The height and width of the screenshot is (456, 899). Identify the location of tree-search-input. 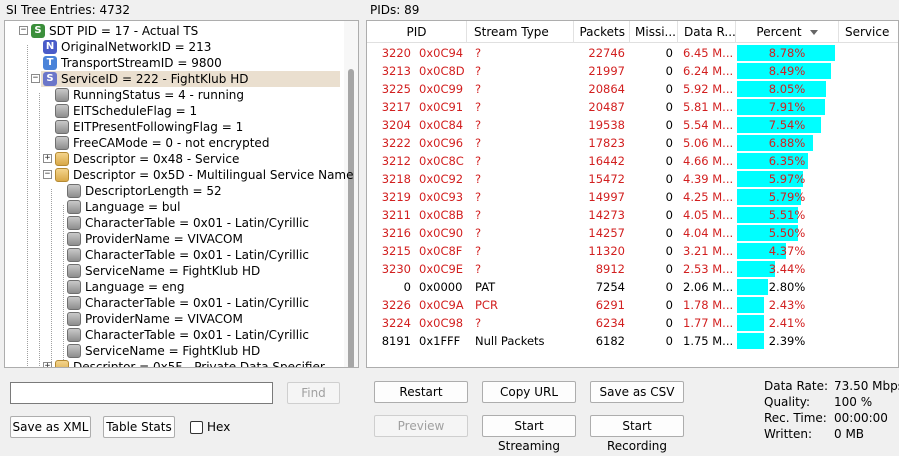
(141, 393).